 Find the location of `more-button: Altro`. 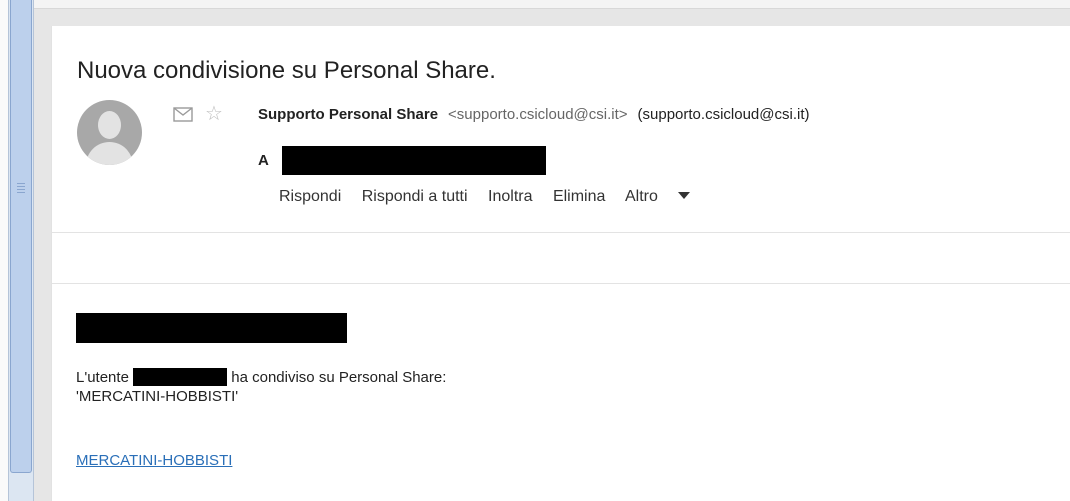

more-button: Altro is located at coordinates (657, 196).